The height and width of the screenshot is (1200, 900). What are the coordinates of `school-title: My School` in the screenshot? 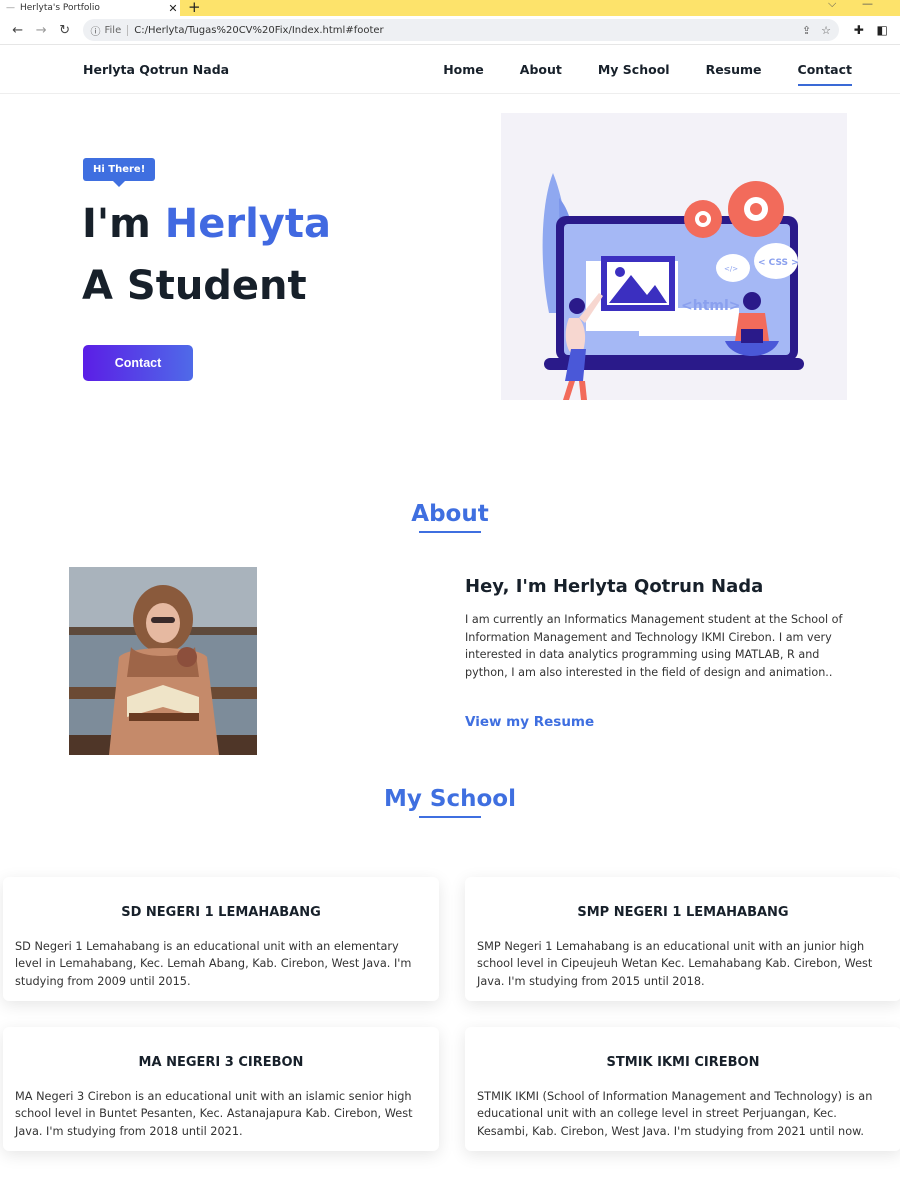 It's located at (450, 802).